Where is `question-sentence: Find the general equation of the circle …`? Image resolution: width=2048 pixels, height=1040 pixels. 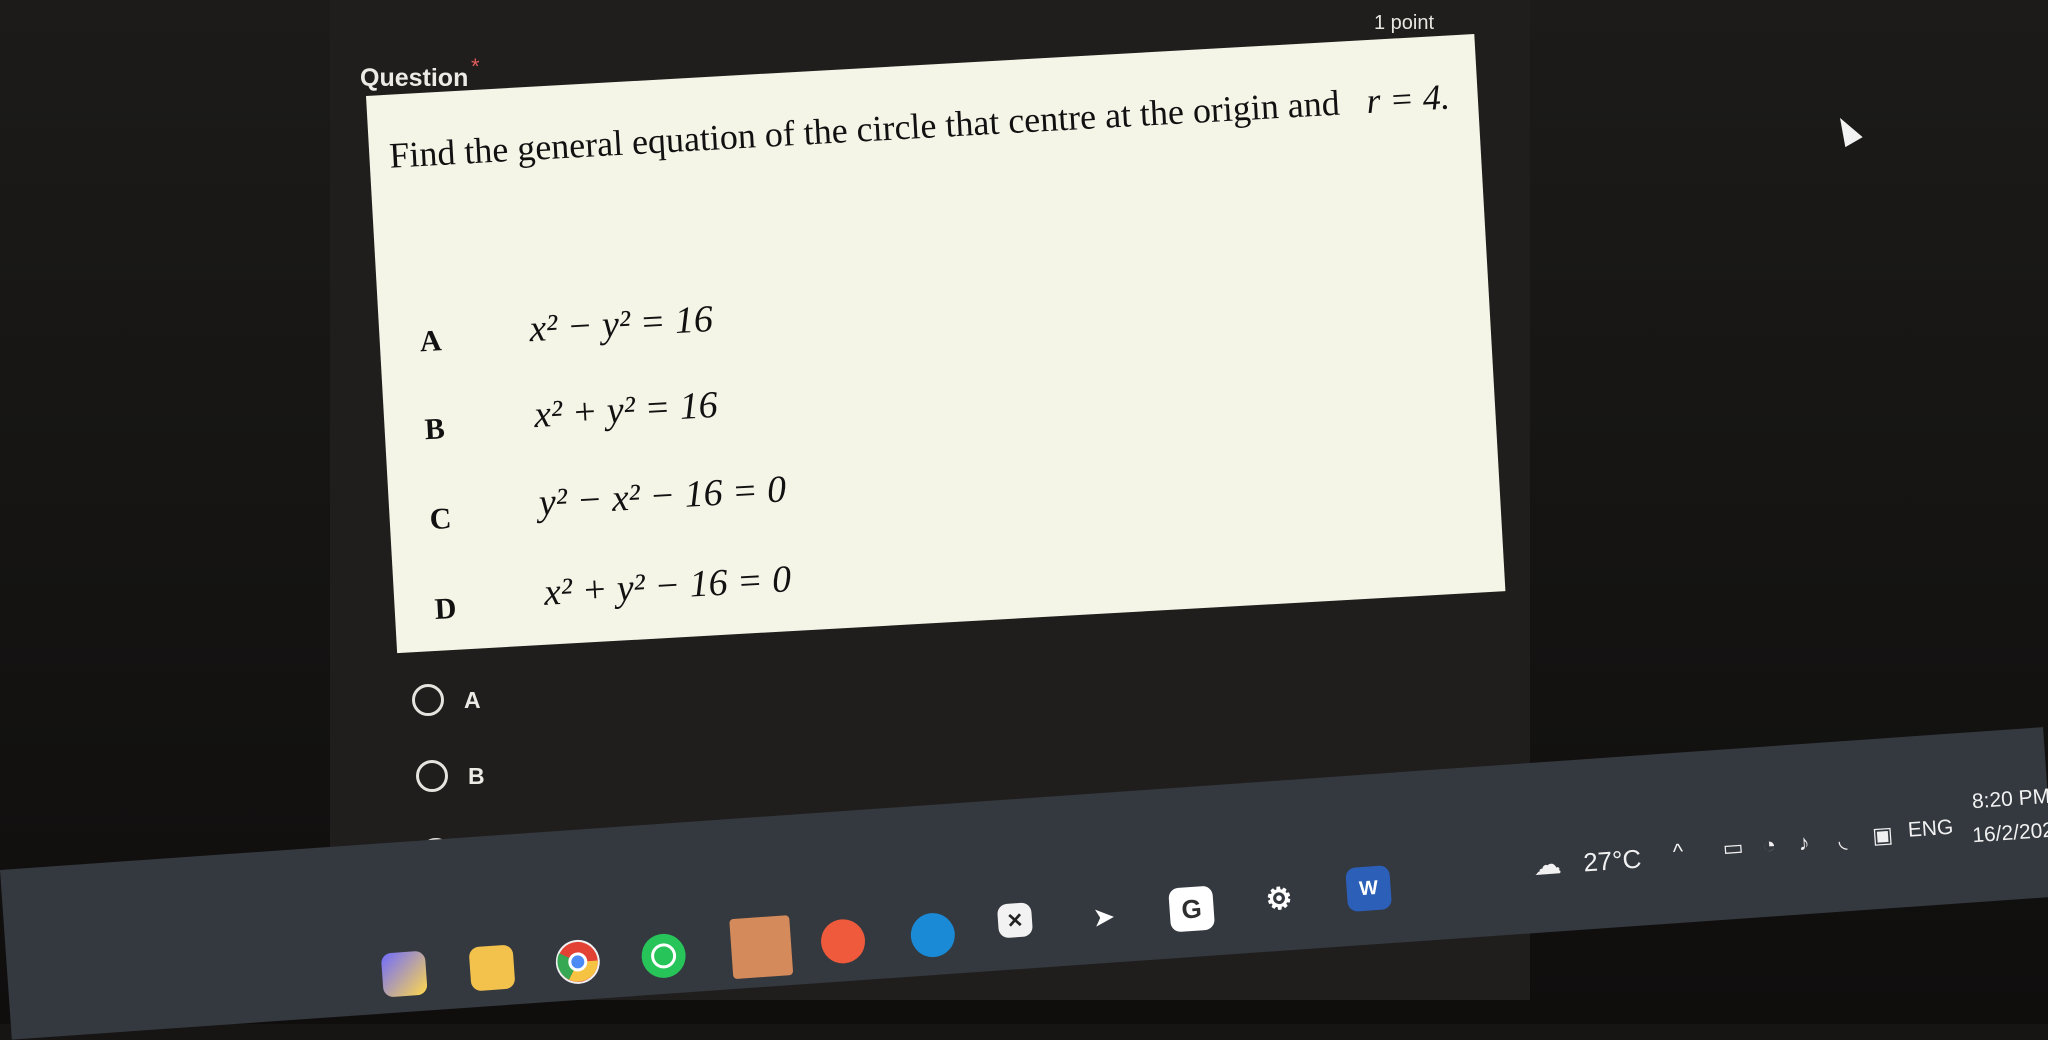
question-sentence: Find the general equation of the circle … is located at coordinates (864, 129).